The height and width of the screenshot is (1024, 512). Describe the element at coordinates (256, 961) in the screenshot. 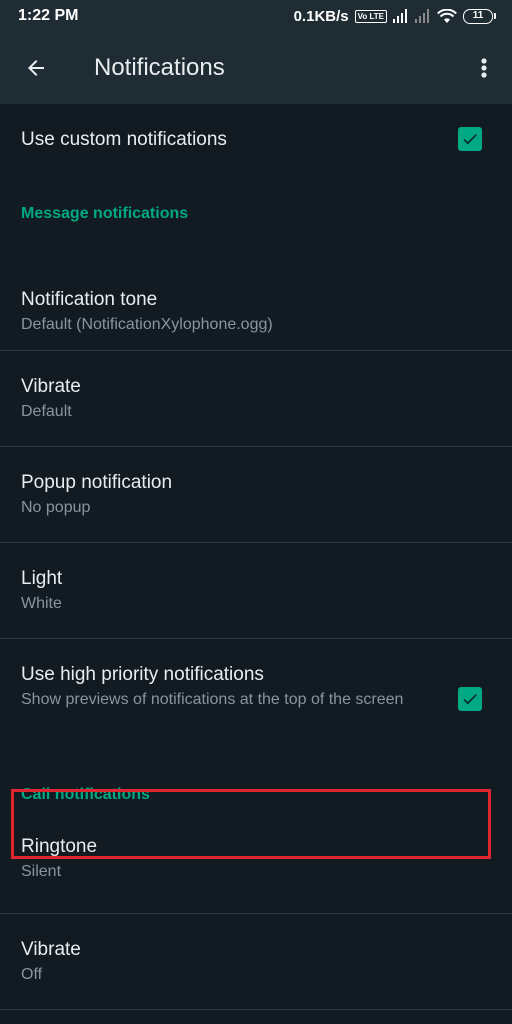

I see `call-vibrate-row: Vibrate Off` at that location.